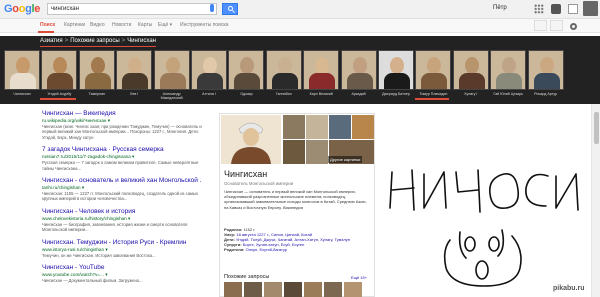 Image resolution: width=600 pixels, height=297 pixels. I want to click on tab-news: Новости, so click(121, 25).